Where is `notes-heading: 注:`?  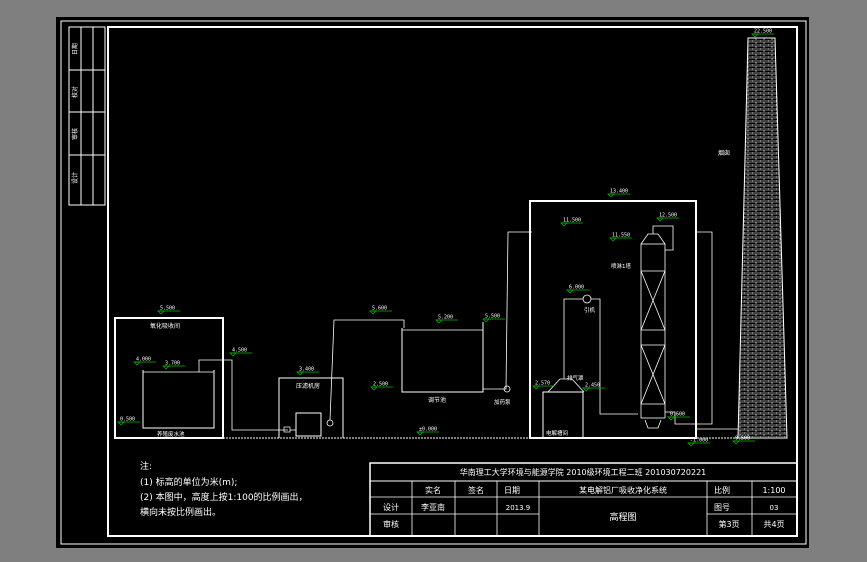 notes-heading: 注: is located at coordinates (146, 466).